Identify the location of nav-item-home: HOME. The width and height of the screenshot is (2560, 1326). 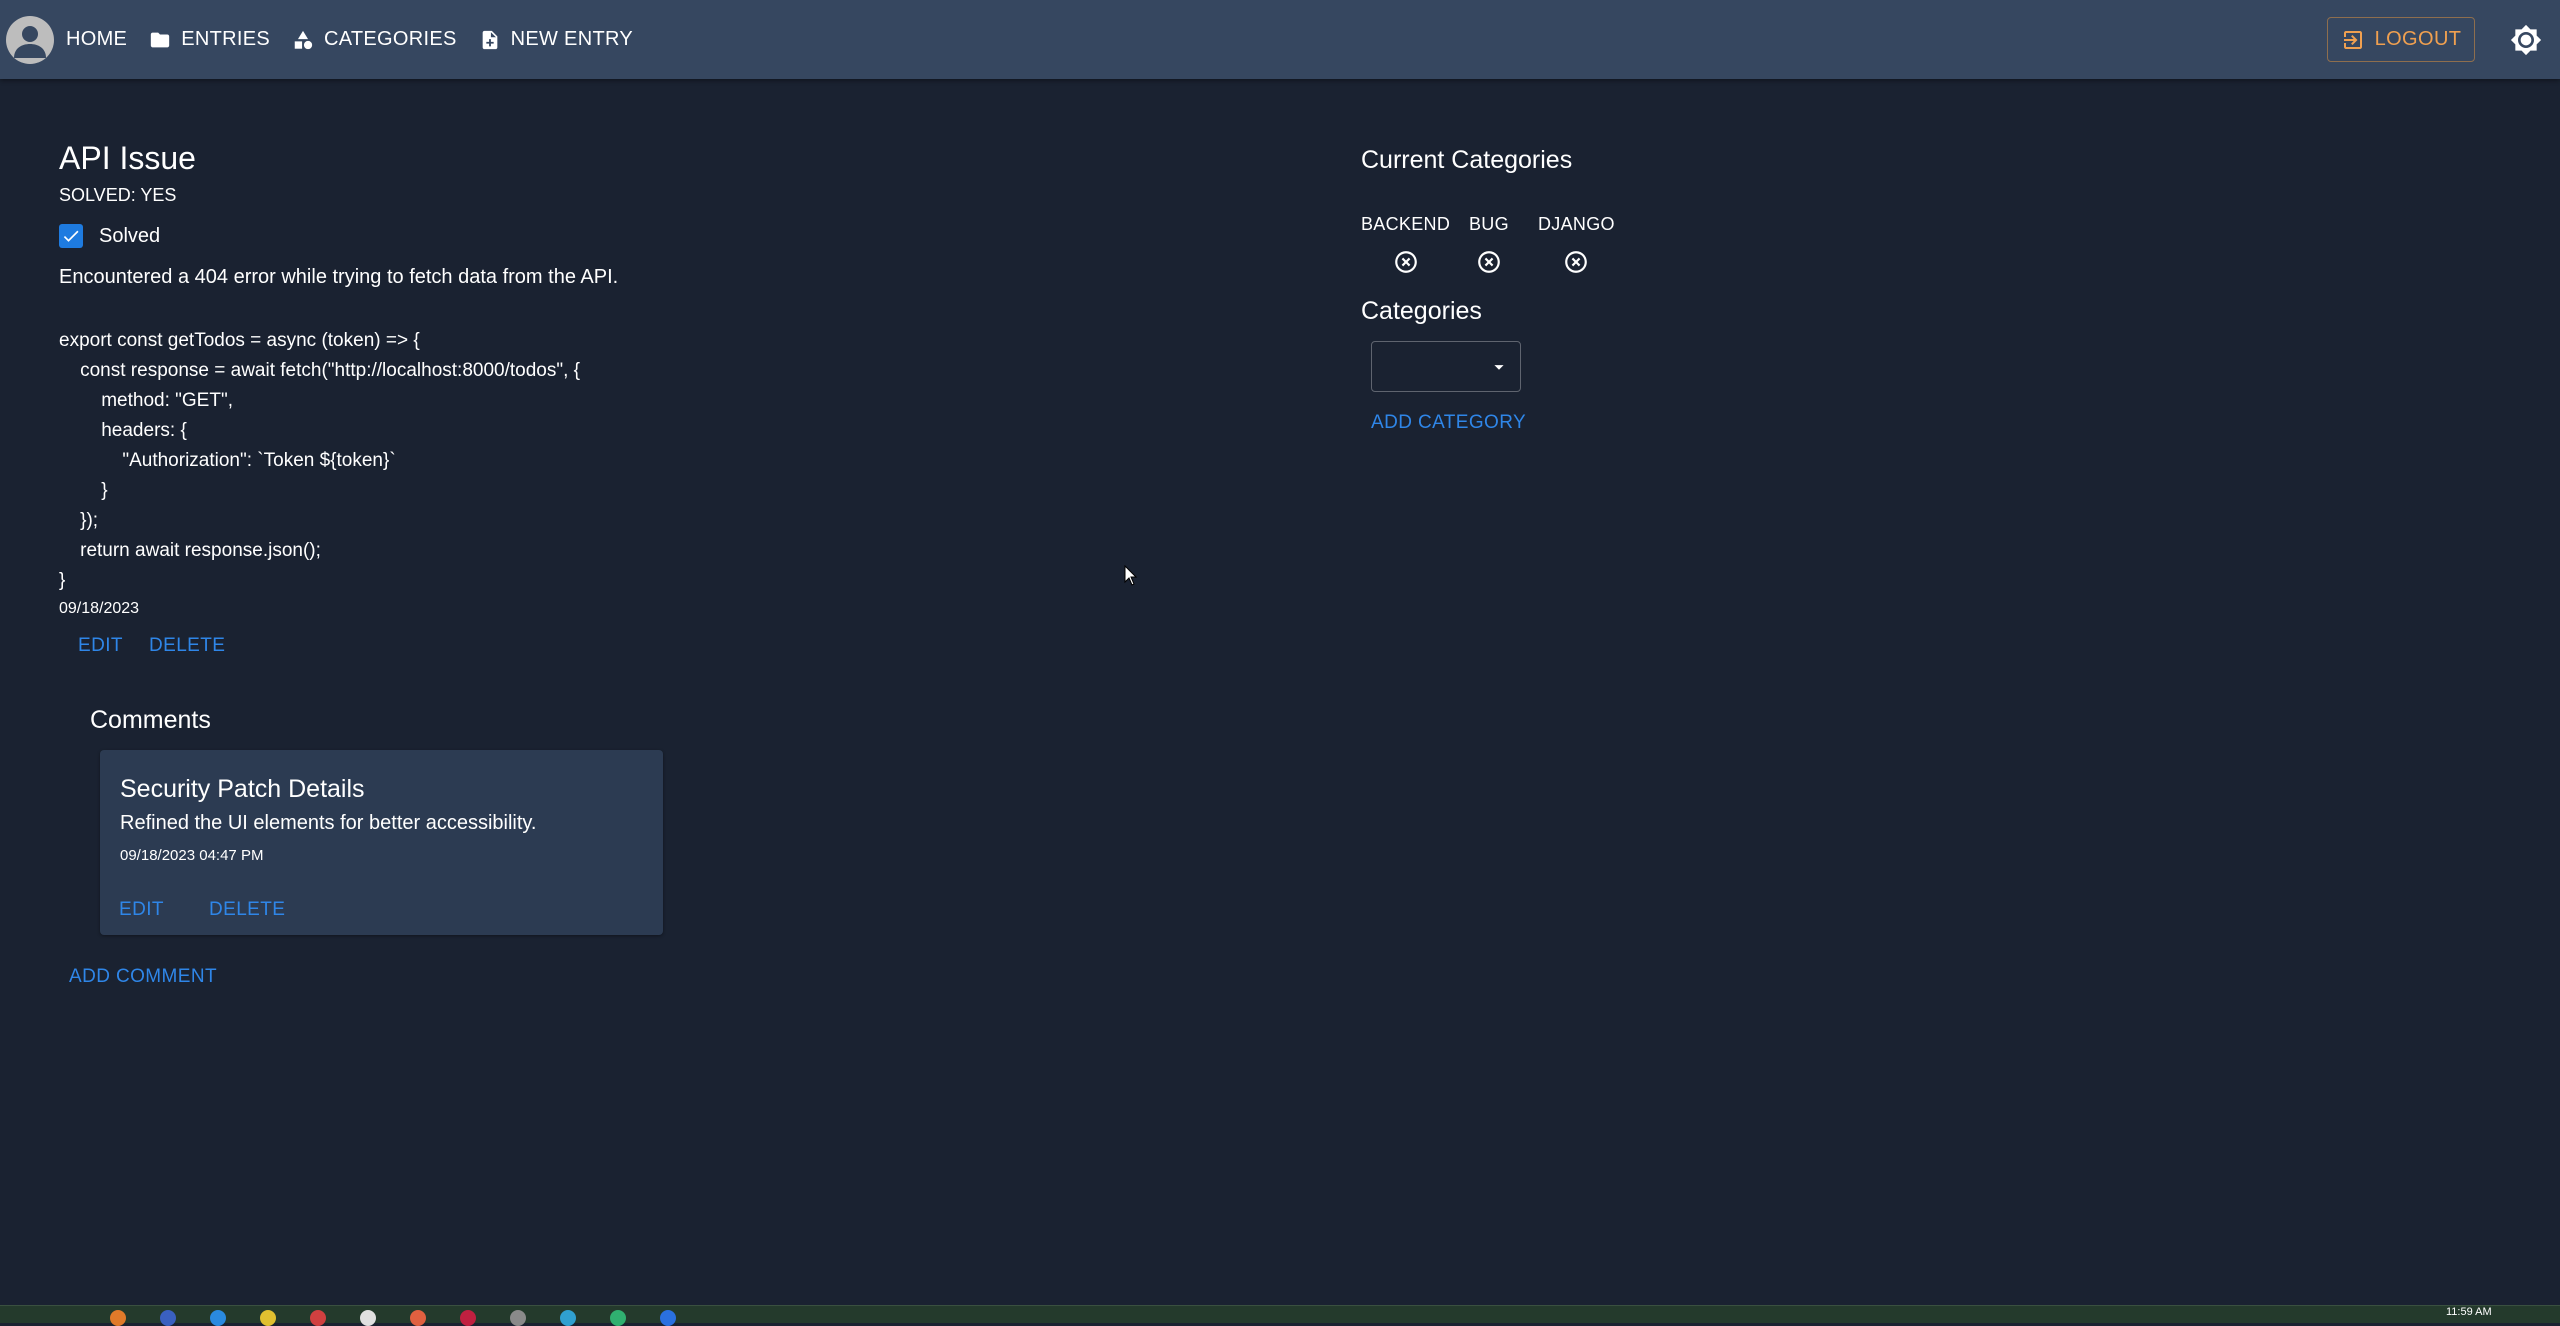
(96, 40).